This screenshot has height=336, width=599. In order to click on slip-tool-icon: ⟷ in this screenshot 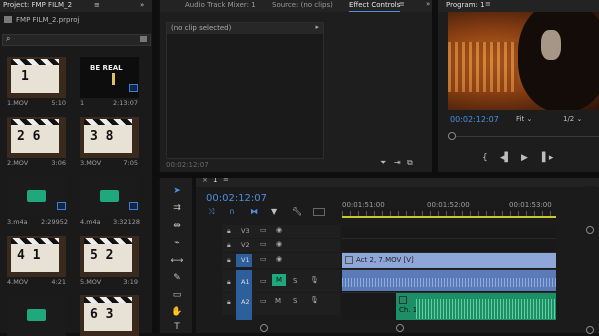, I will do `click(177, 261)`.